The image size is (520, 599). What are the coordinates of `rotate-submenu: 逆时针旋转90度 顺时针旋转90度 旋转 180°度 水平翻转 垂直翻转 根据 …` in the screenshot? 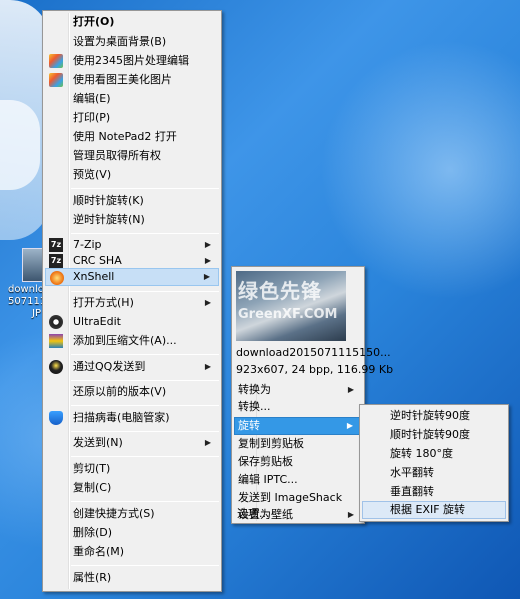 It's located at (434, 463).